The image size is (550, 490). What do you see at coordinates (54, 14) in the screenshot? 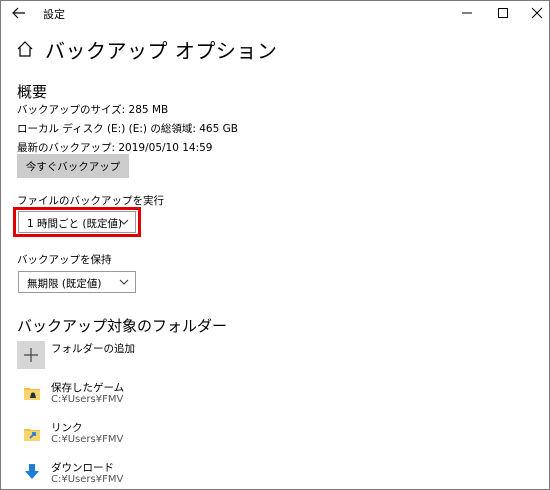
I see `window-title: 設定` at bounding box center [54, 14].